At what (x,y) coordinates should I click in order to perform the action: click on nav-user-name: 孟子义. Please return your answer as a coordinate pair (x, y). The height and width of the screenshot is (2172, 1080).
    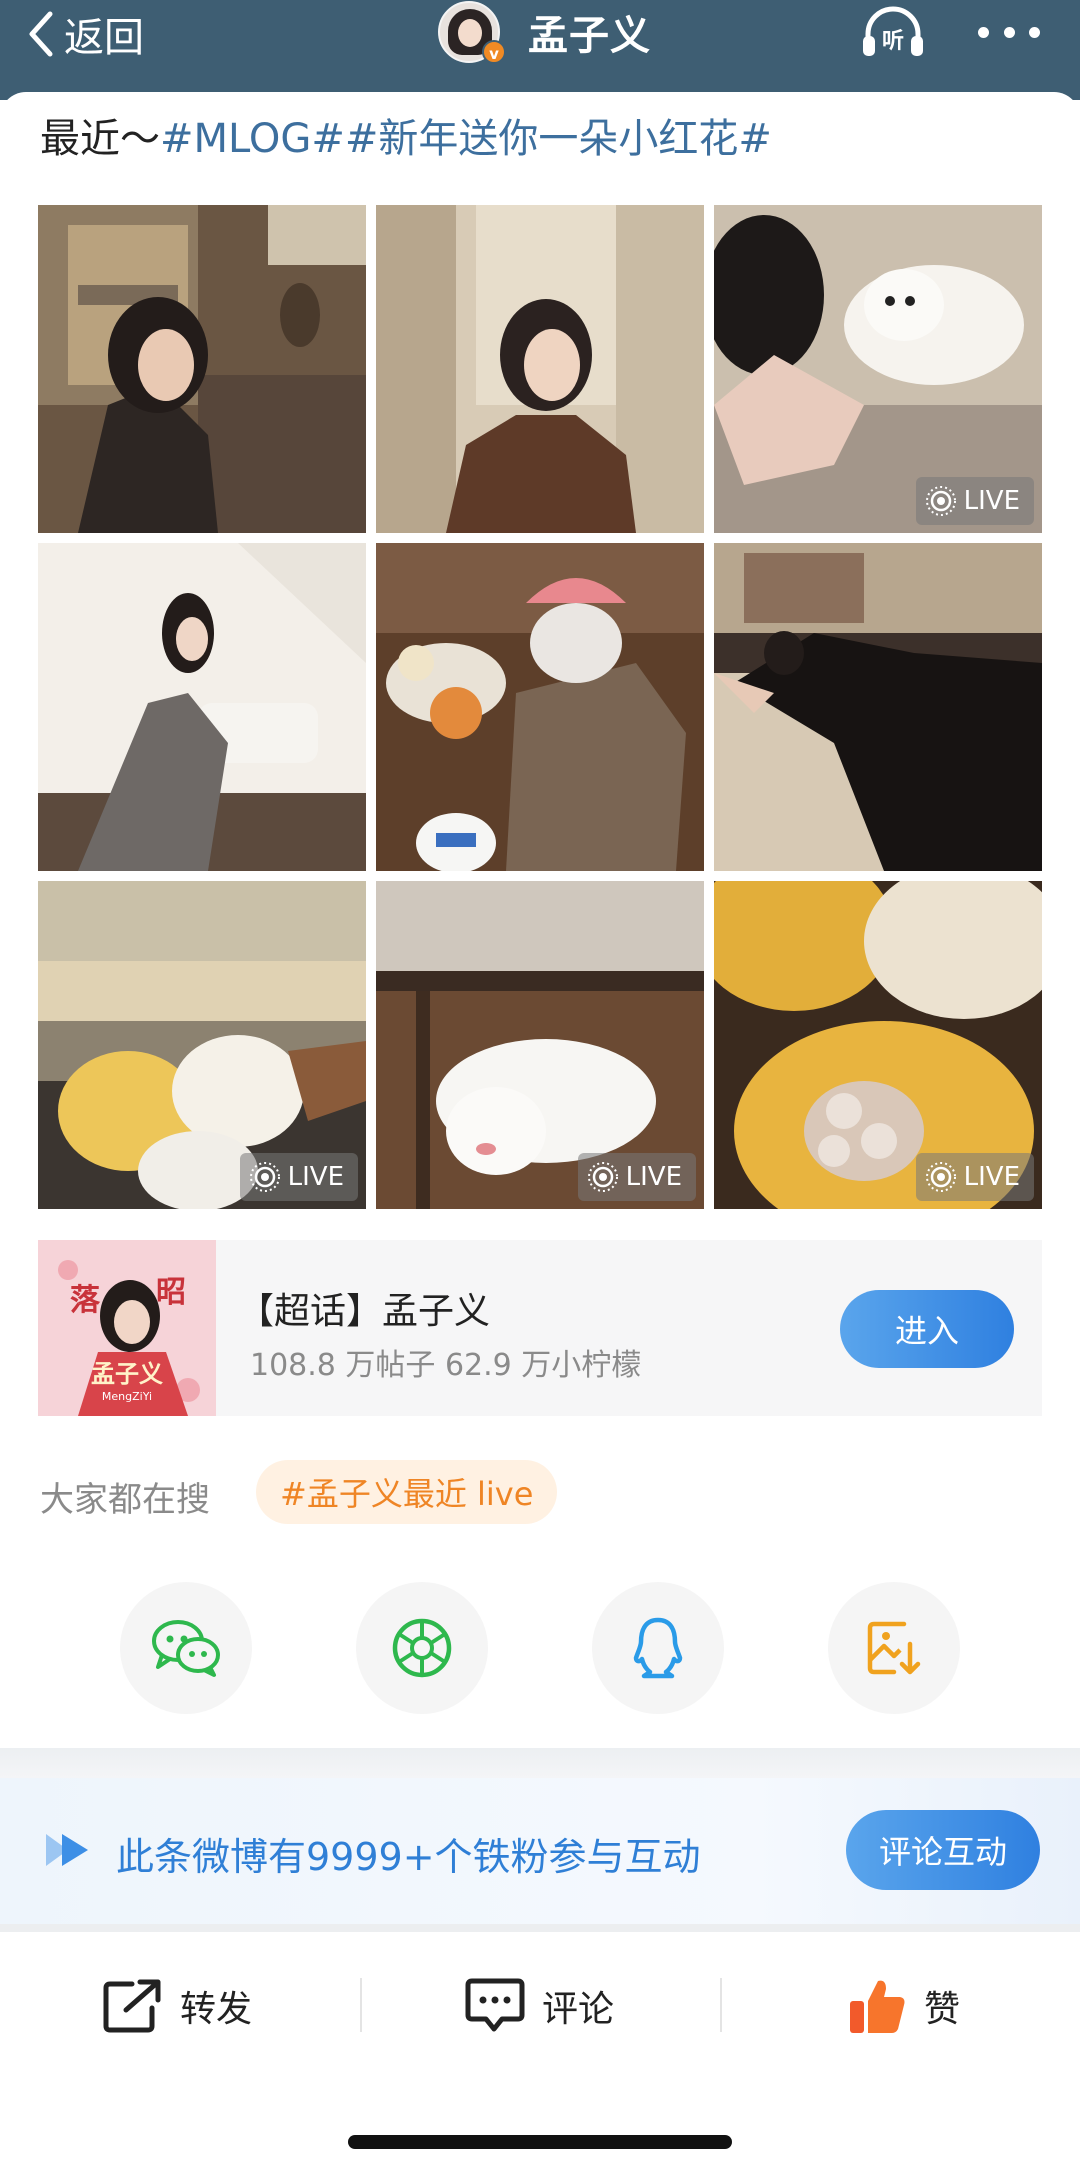
    Looking at the image, I should click on (589, 32).